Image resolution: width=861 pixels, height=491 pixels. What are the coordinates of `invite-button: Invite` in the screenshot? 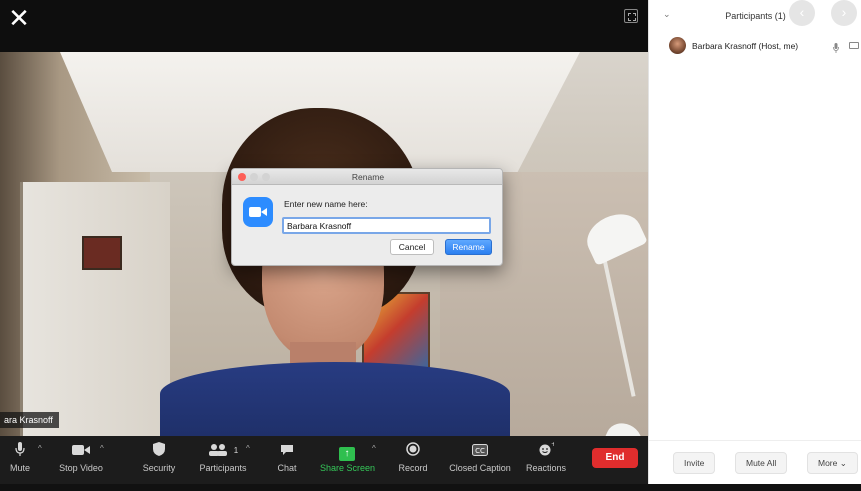 It's located at (694, 463).